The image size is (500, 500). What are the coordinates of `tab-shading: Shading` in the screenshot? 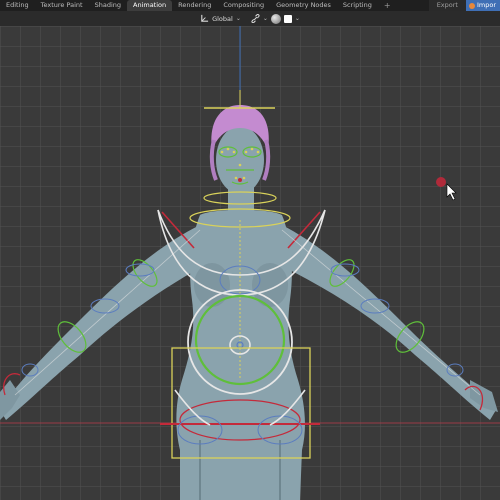 It's located at (108, 5).